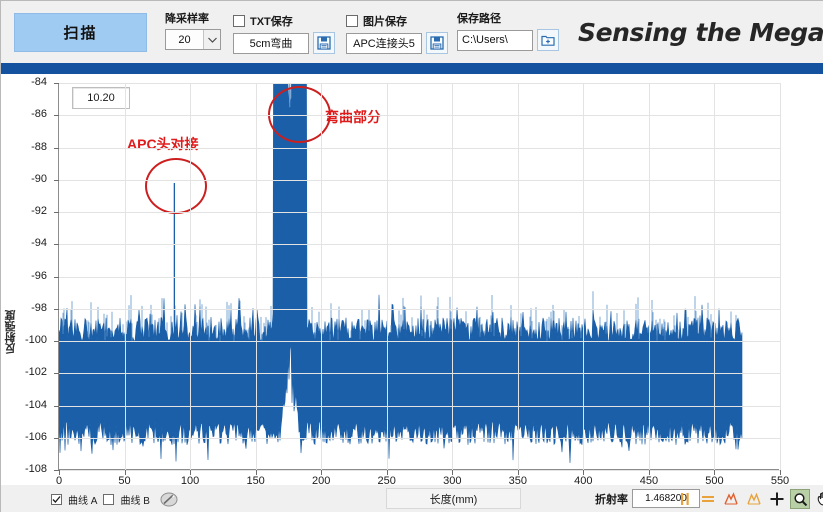  What do you see at coordinates (35, 436) in the screenshot?
I see `y-tick-label: -106` at bounding box center [35, 436].